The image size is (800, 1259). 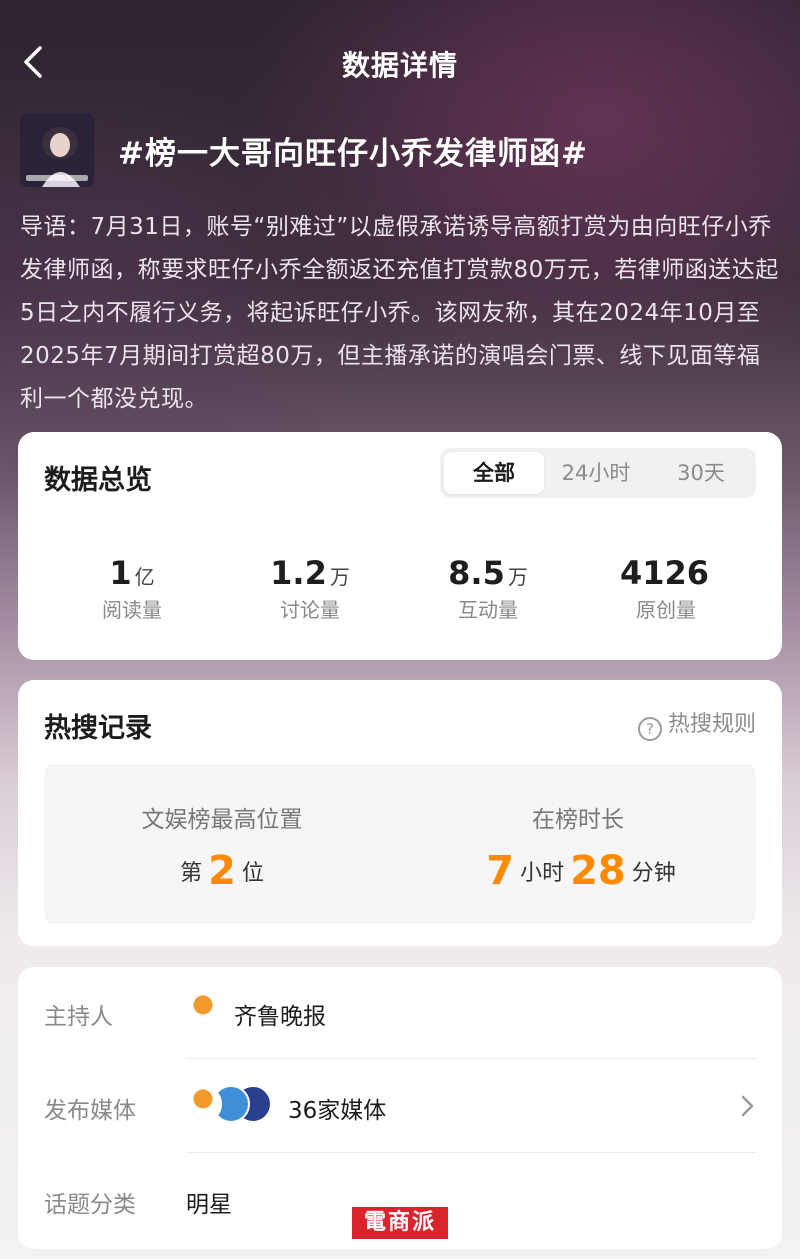 I want to click on hot-search-stats: 文娱榜最高位置 第2位 在榜时长 7 小时 28 分钟, so click(x=400, y=844).